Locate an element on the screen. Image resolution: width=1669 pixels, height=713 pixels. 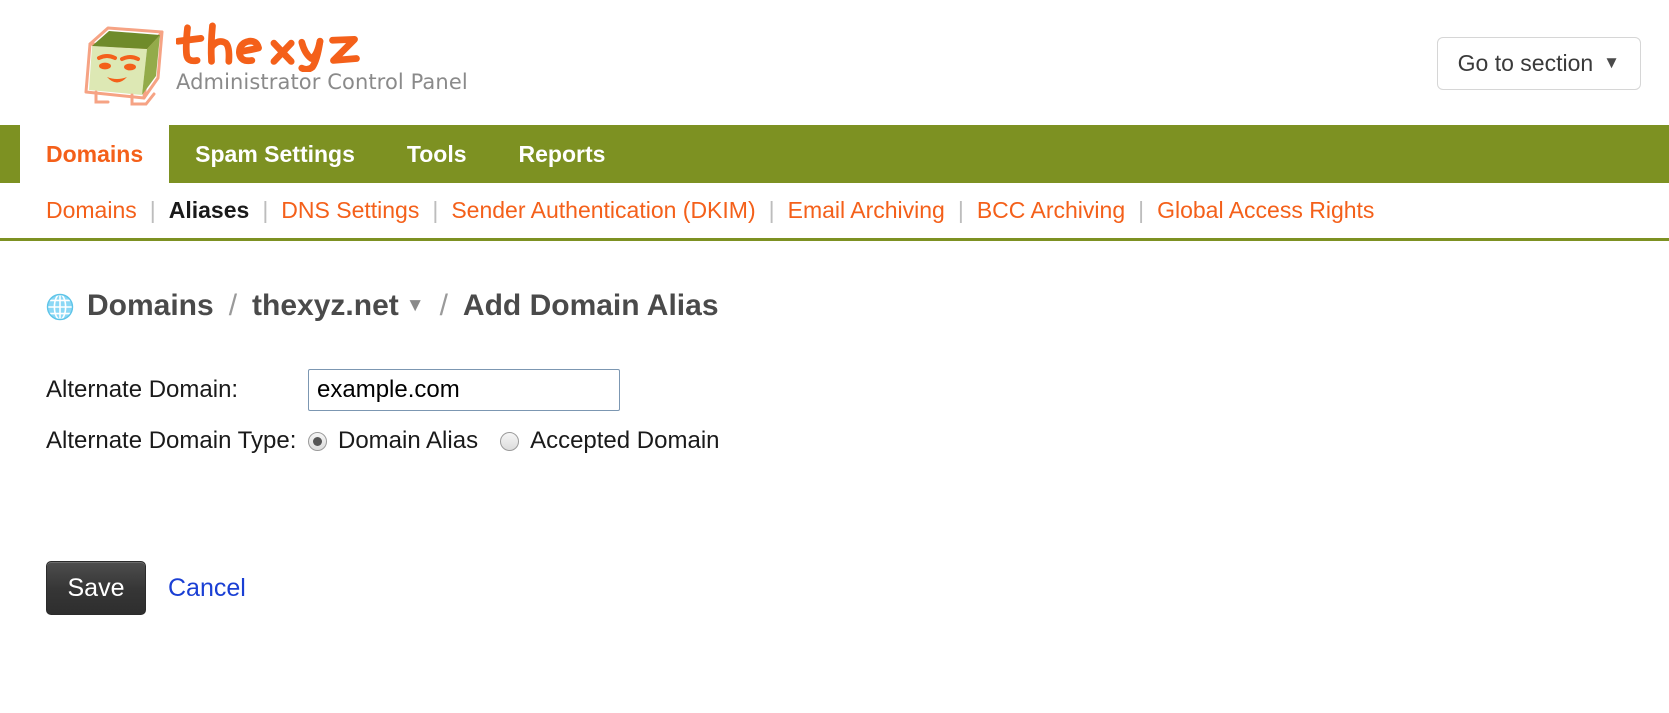
subnav-item-sender-authentication: Sender Authentication (DKIM) is located at coordinates (603, 210).